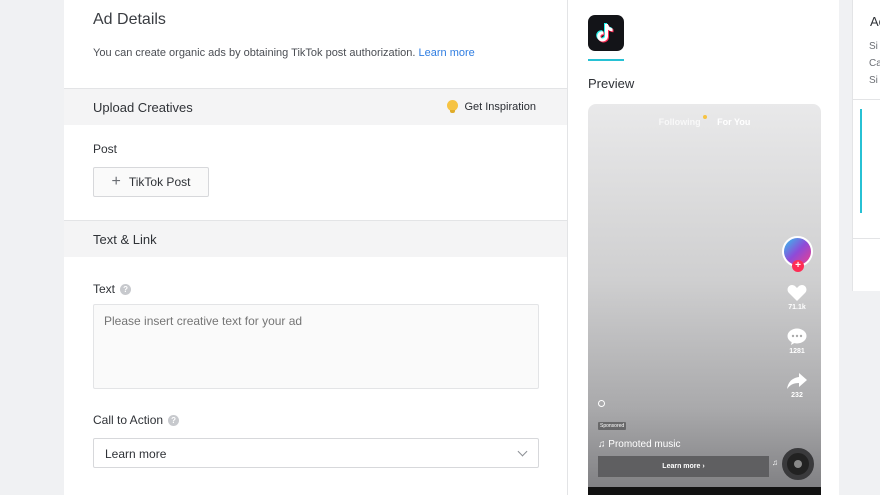 The width and height of the screenshot is (880, 495). I want to click on right-panel-line-1: Si, so click(873, 46).